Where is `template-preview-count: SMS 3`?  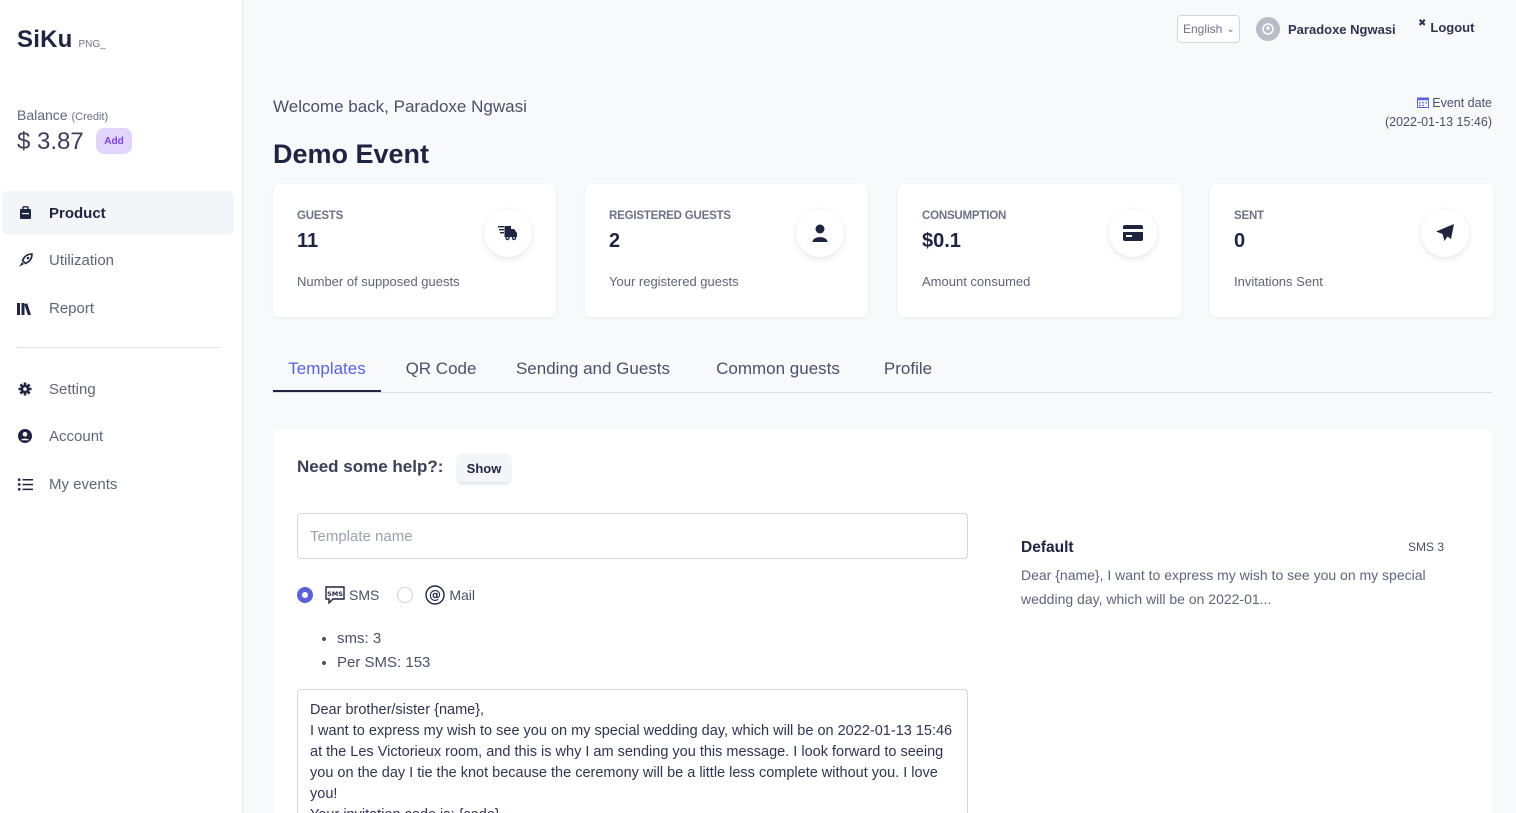 template-preview-count: SMS 3 is located at coordinates (1425, 547).